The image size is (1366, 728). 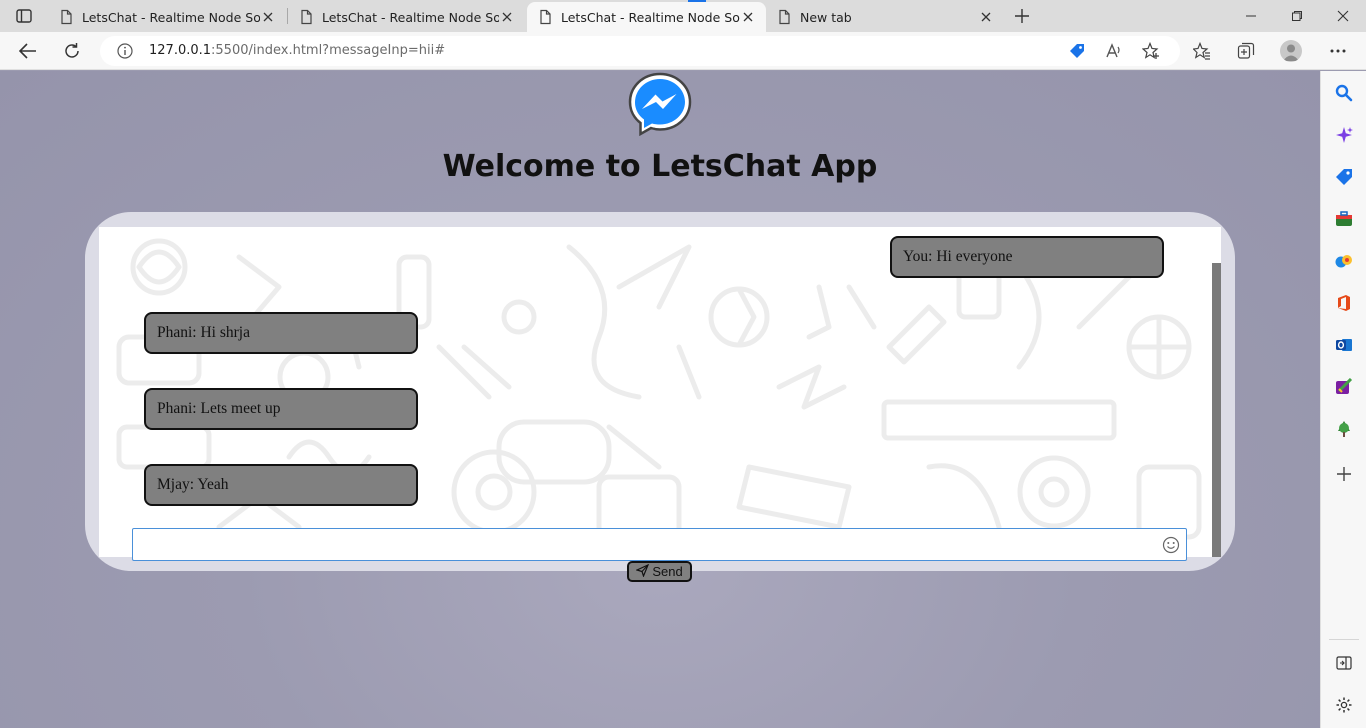 What do you see at coordinates (1251, 16) in the screenshot?
I see `minimize-icon` at bounding box center [1251, 16].